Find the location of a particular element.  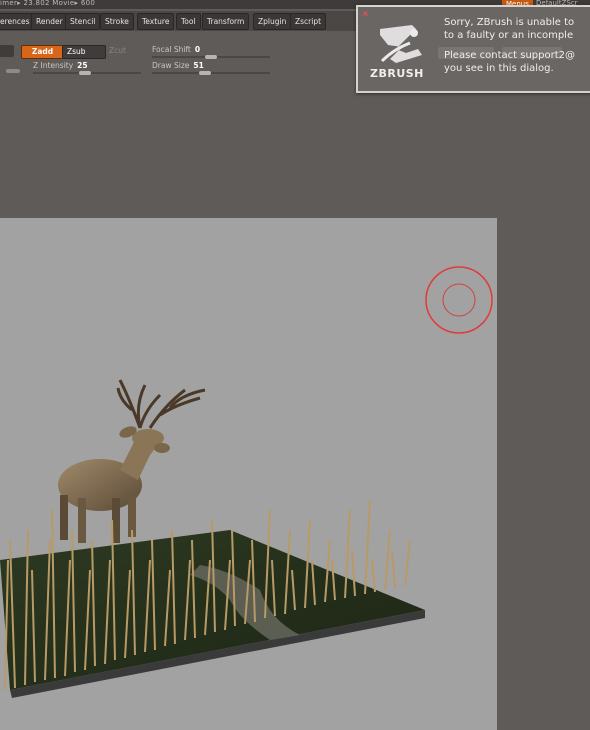

z-intensity-knob is located at coordinates (85, 73).